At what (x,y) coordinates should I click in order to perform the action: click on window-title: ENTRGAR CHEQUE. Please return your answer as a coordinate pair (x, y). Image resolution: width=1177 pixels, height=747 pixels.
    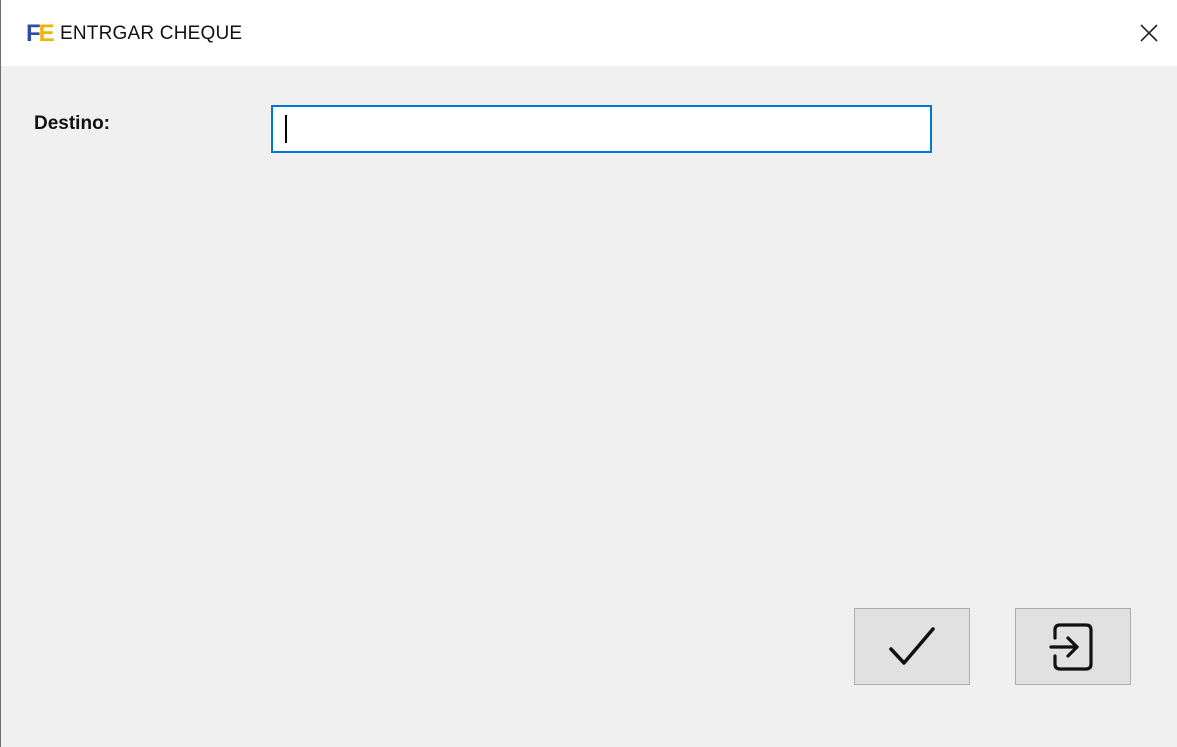
    Looking at the image, I should click on (151, 33).